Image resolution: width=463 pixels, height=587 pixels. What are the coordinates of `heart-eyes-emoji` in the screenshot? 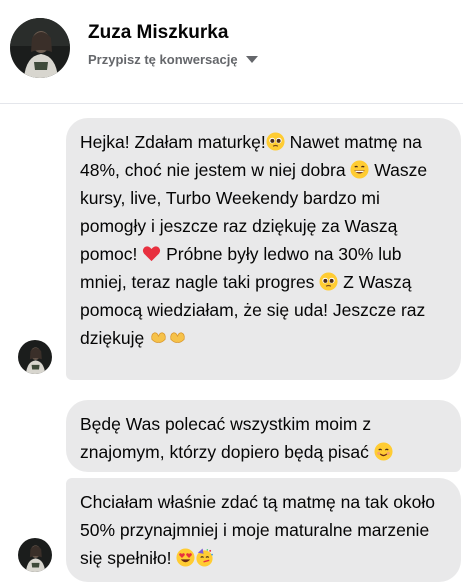 It's located at (185, 557).